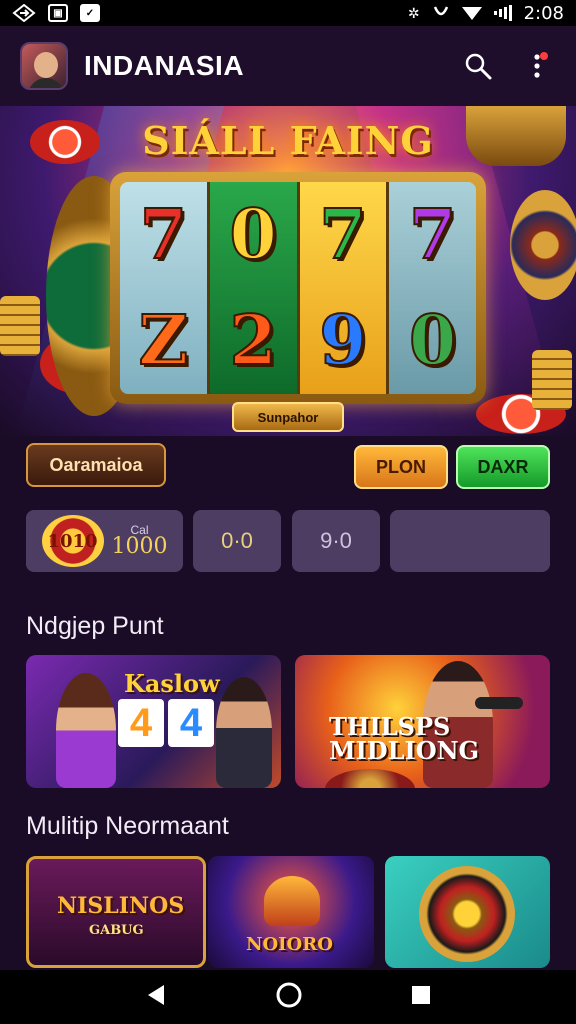 This screenshot has width=576, height=1024. I want to click on app-bar: INDANASIA, so click(288, 66).